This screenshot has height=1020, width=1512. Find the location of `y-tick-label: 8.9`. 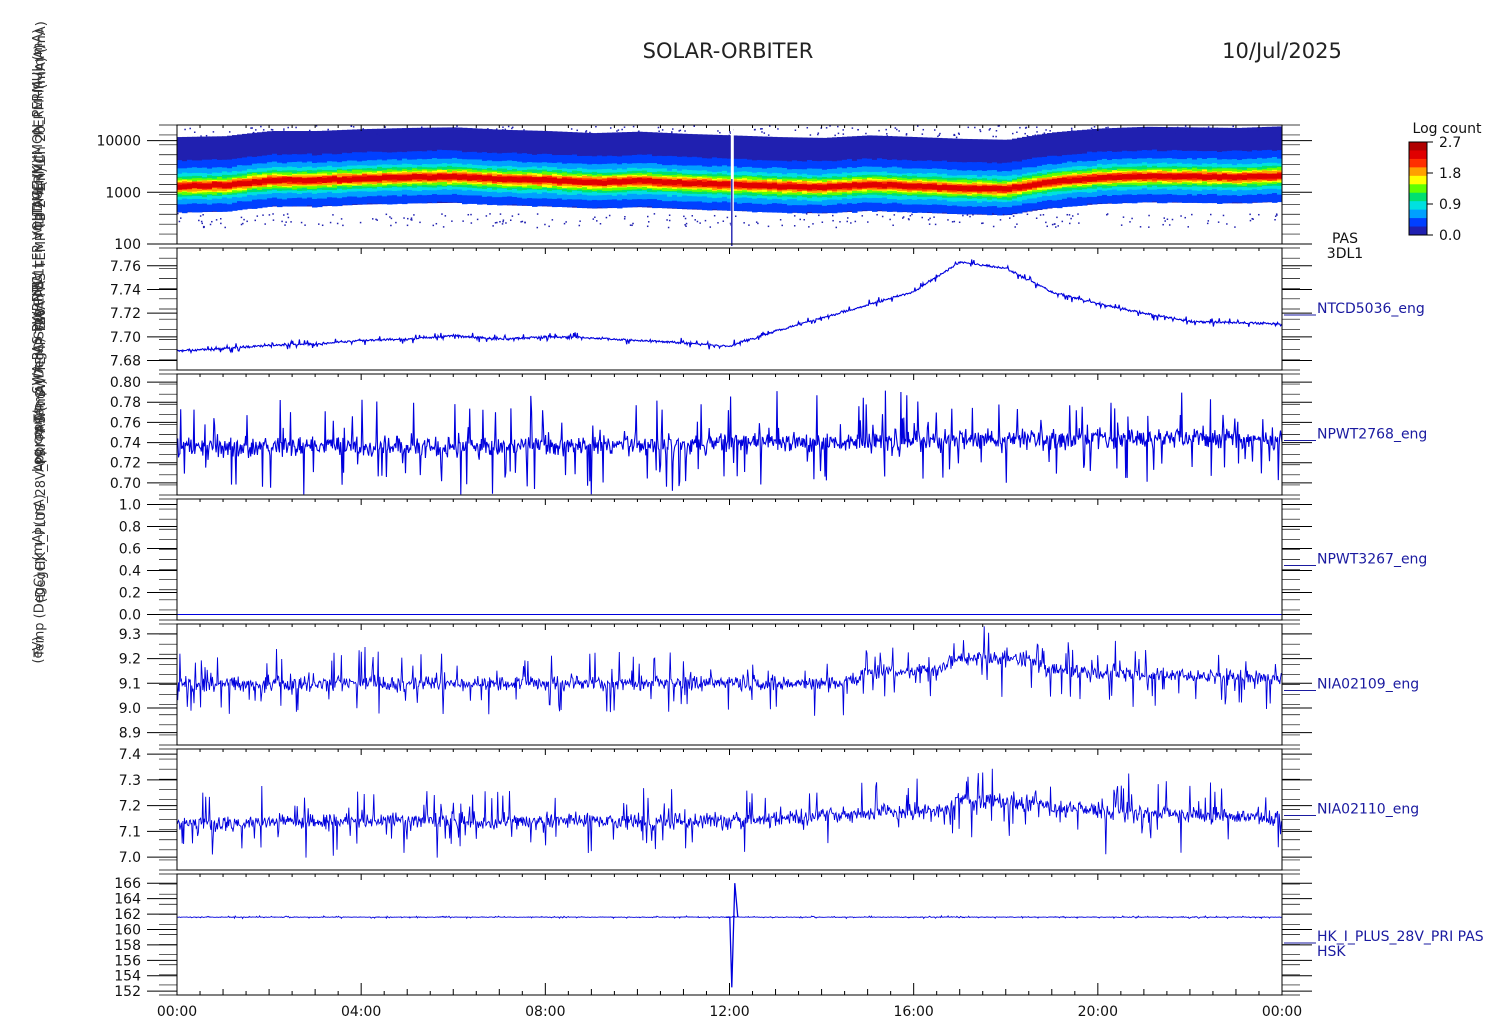

y-tick-label: 8.9 is located at coordinates (130, 734).